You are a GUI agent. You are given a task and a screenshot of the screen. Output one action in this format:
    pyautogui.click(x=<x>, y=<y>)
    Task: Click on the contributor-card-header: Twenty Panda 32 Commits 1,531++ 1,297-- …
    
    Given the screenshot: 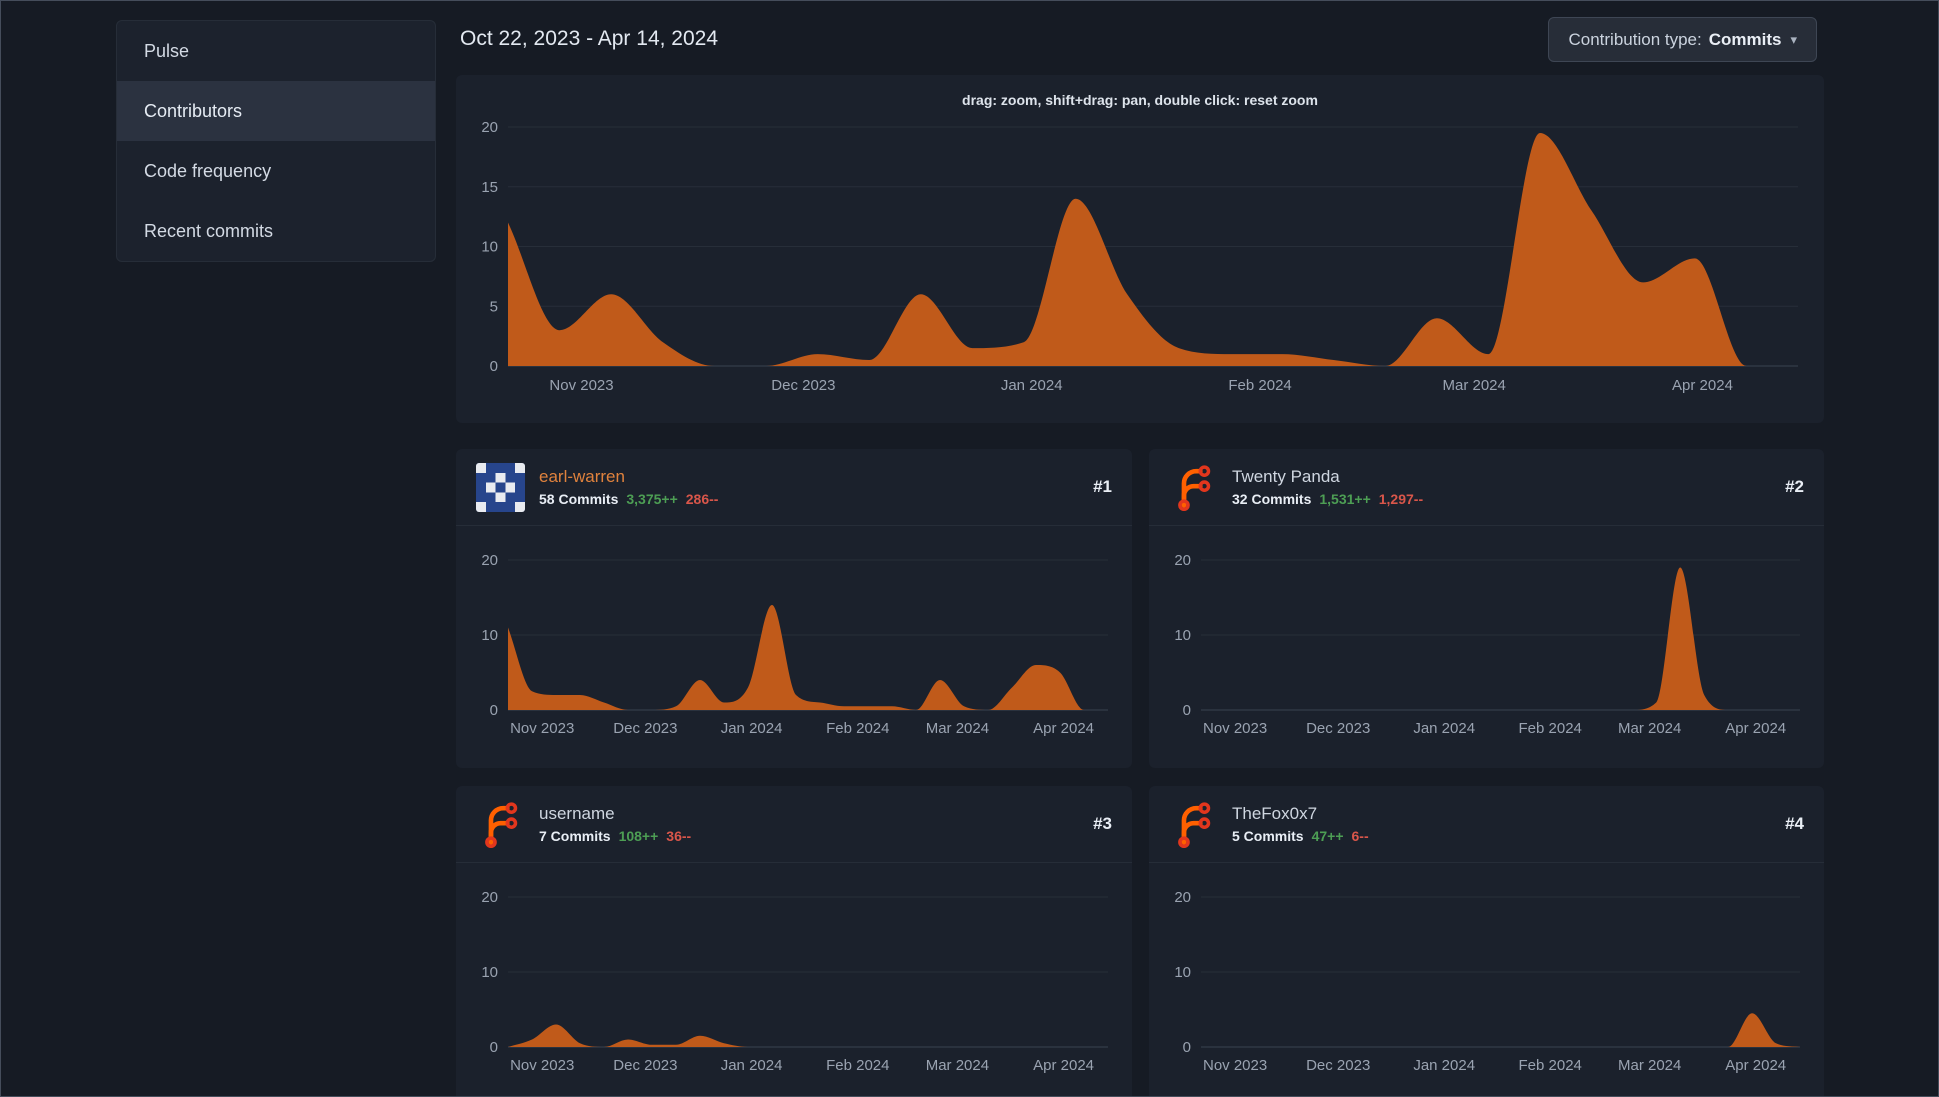 What is the action you would take?
    pyautogui.click(x=1486, y=487)
    